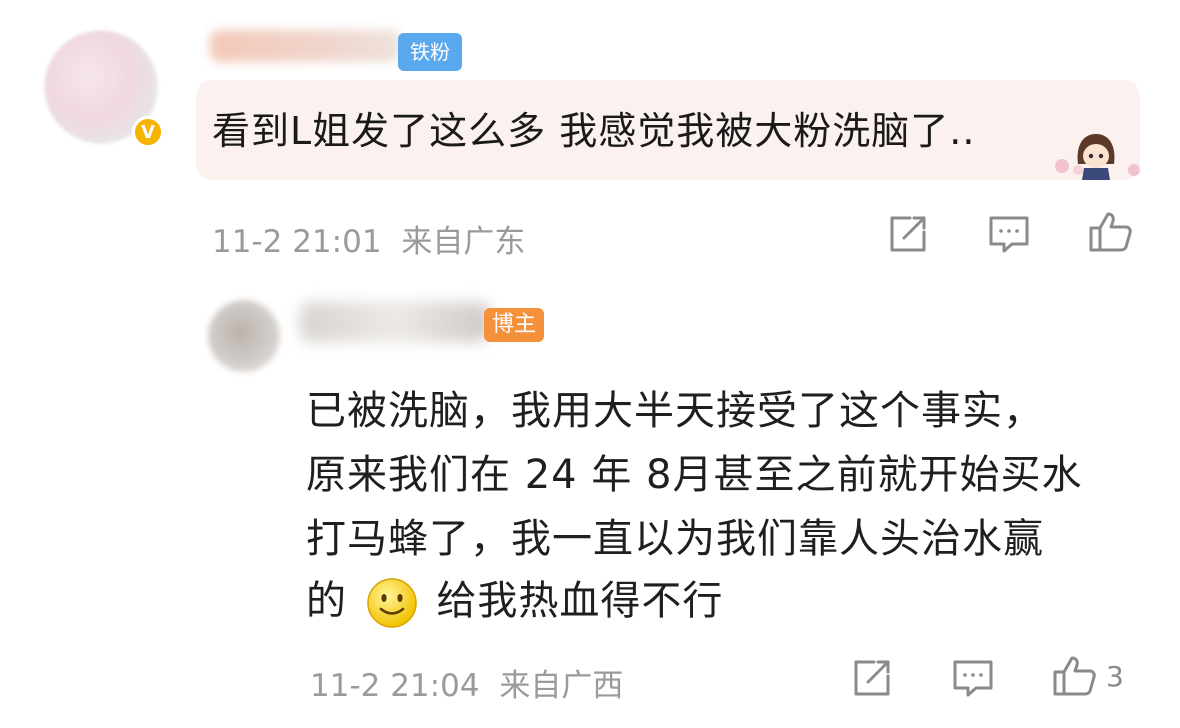 The image size is (1180, 728). What do you see at coordinates (463, 242) in the screenshot?
I see `comment-location: 来自广东` at bounding box center [463, 242].